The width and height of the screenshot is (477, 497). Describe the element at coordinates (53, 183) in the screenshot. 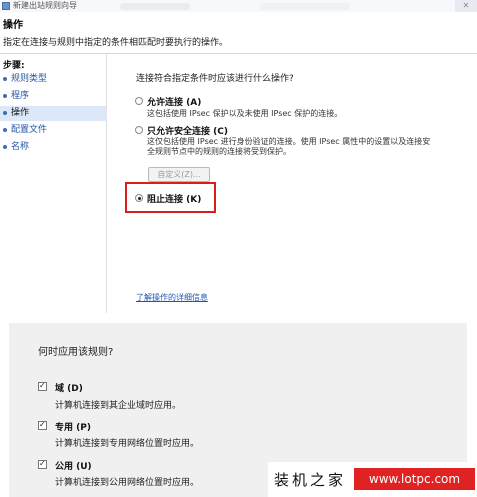

I see `steps-panel: 步骤: 规则类型 程序 操作 配置文件 名称` at that location.